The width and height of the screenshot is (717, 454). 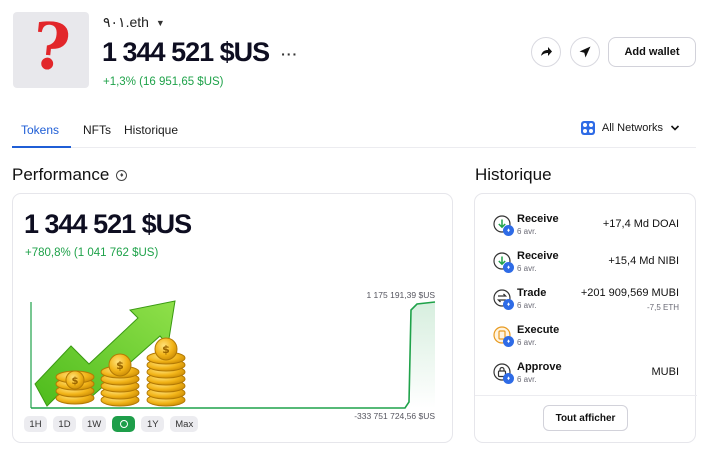 What do you see at coordinates (186, 52) in the screenshot?
I see `wallet-balance: 1 344 521 $US` at bounding box center [186, 52].